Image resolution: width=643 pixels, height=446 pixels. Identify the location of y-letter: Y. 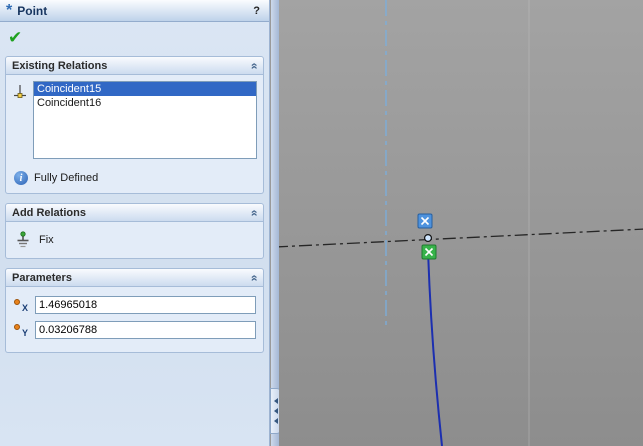
(24, 333).